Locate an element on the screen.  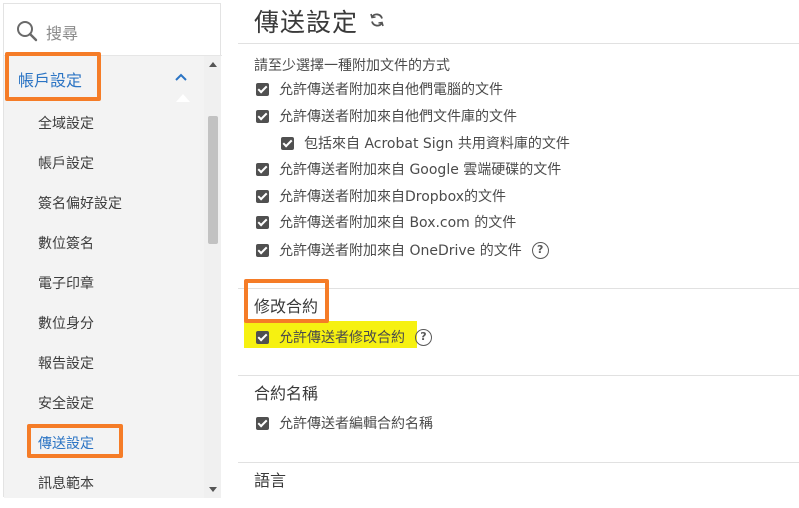
option-allow-modify-agreement: 允許傳送者修改合約 ? is located at coordinates (344, 337).